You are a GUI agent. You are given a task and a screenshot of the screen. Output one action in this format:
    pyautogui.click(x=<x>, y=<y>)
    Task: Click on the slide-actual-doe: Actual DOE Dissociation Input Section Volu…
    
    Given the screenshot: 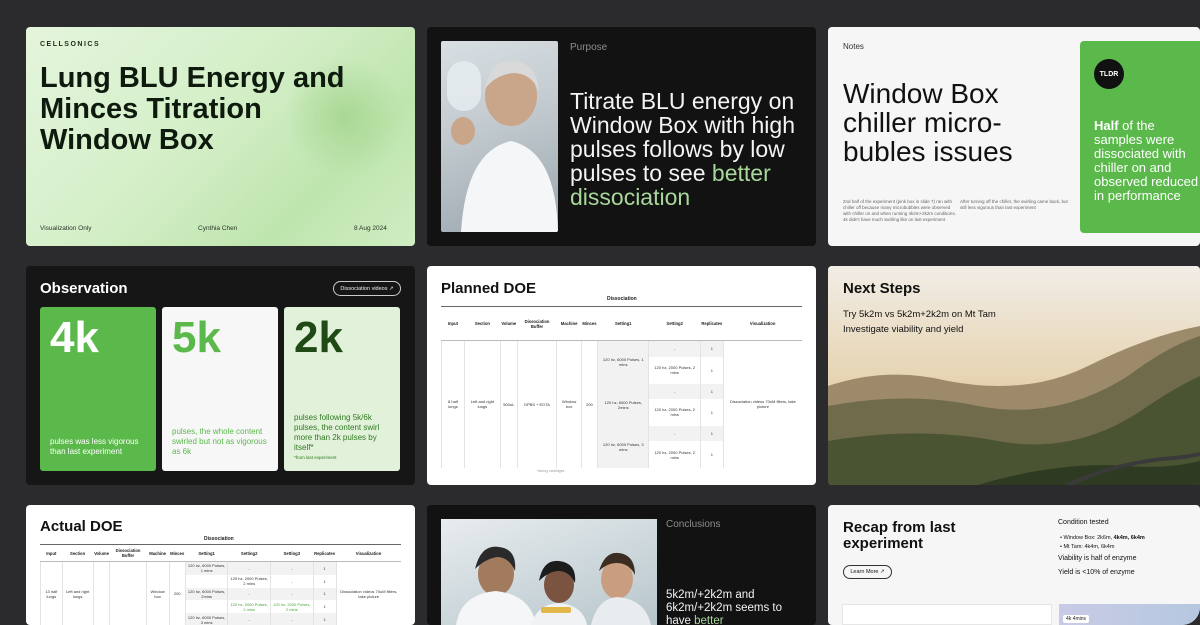 What is the action you would take?
    pyautogui.click(x=220, y=565)
    